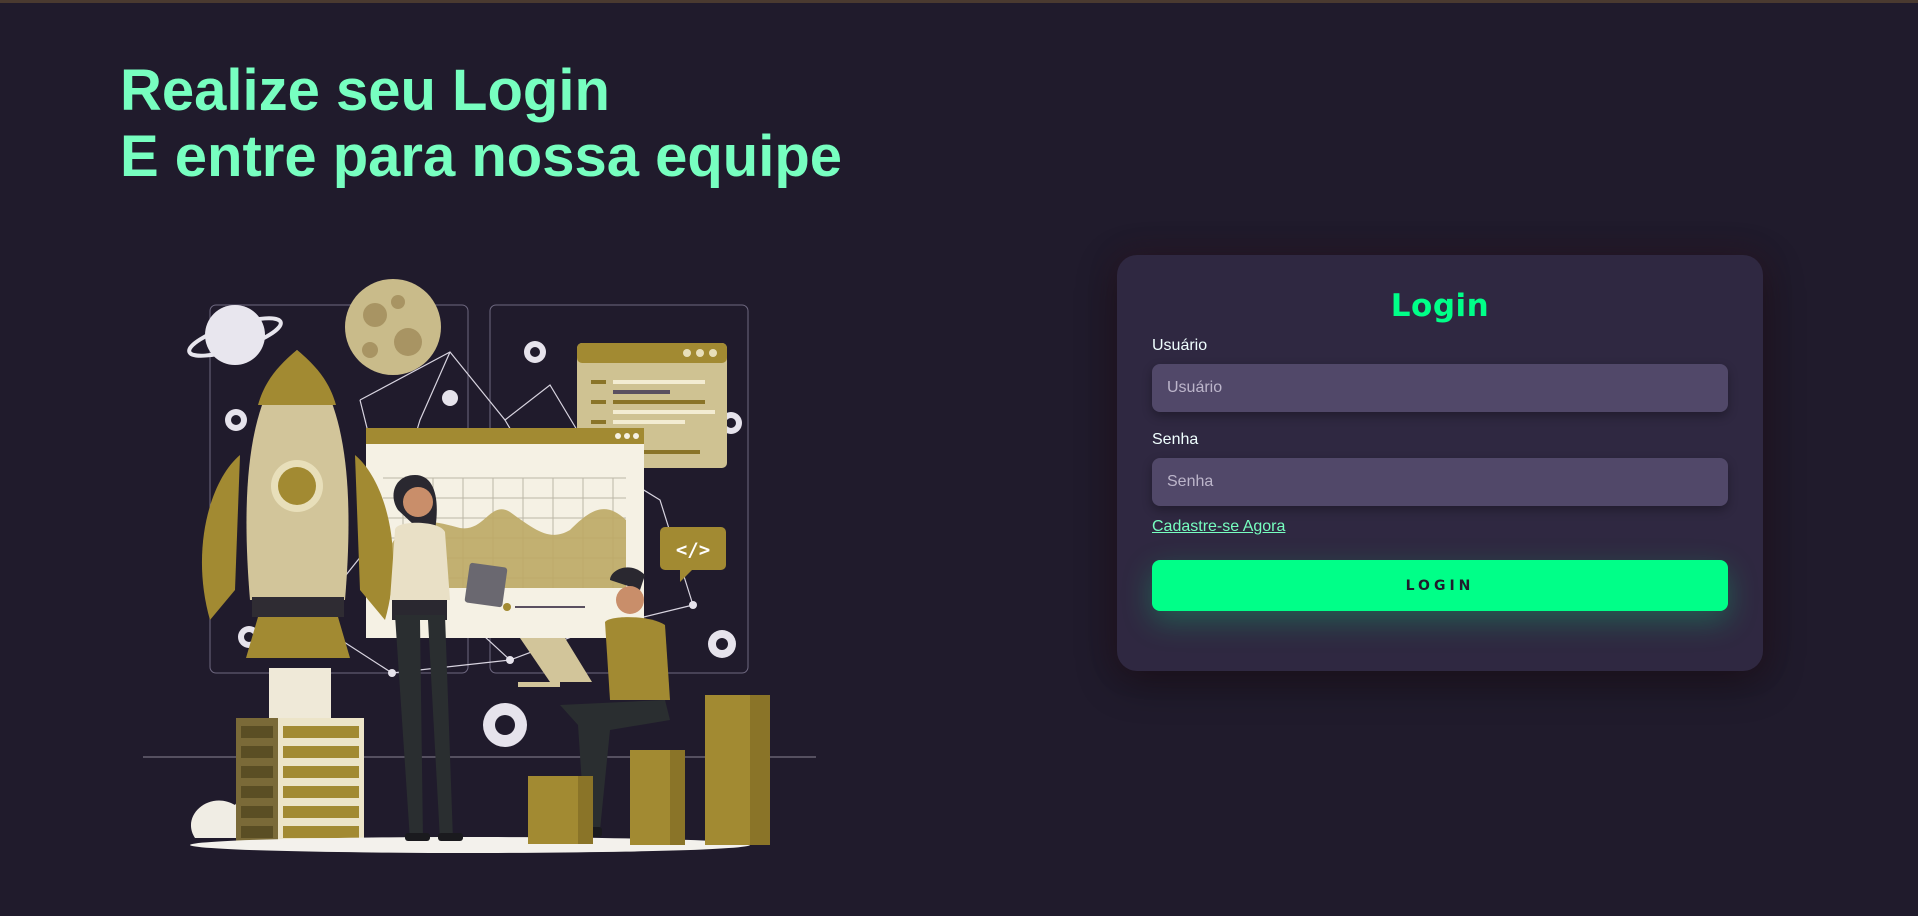 Image resolution: width=1918 pixels, height=916 pixels. I want to click on signup-link: Cadastre-se Agora, so click(1218, 527).